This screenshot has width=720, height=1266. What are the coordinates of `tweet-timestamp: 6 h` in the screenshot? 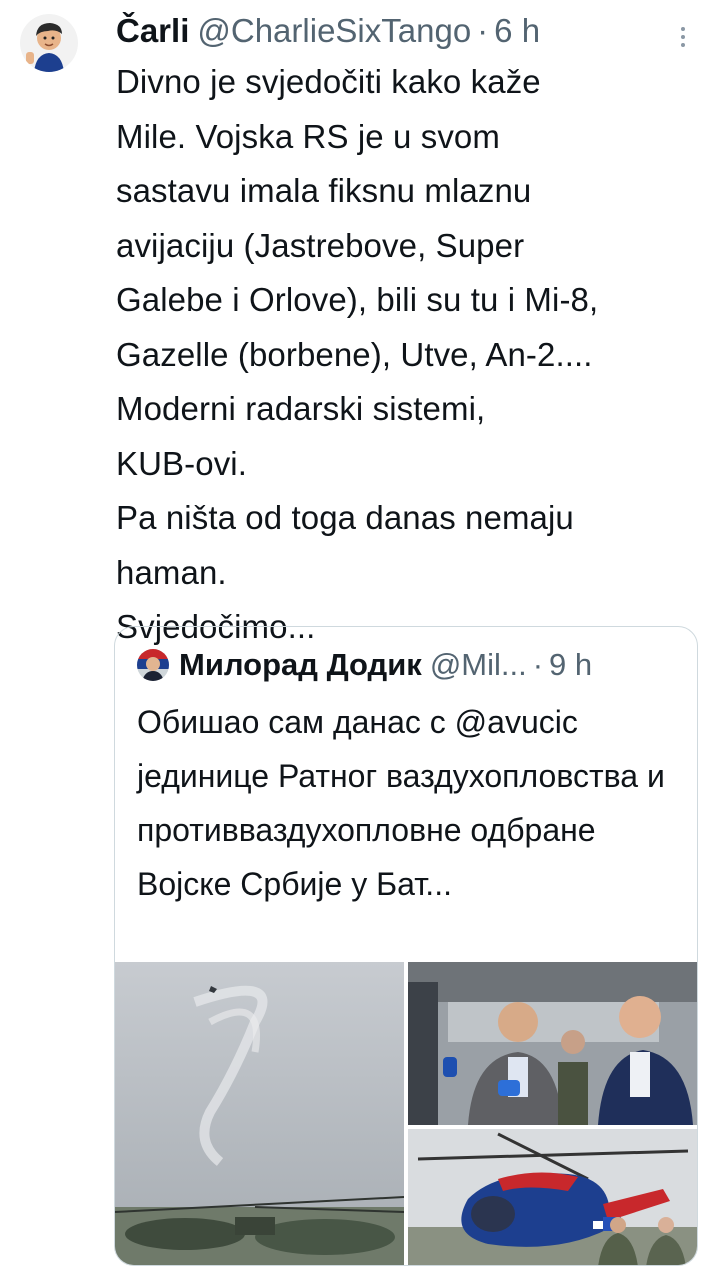 It's located at (517, 31).